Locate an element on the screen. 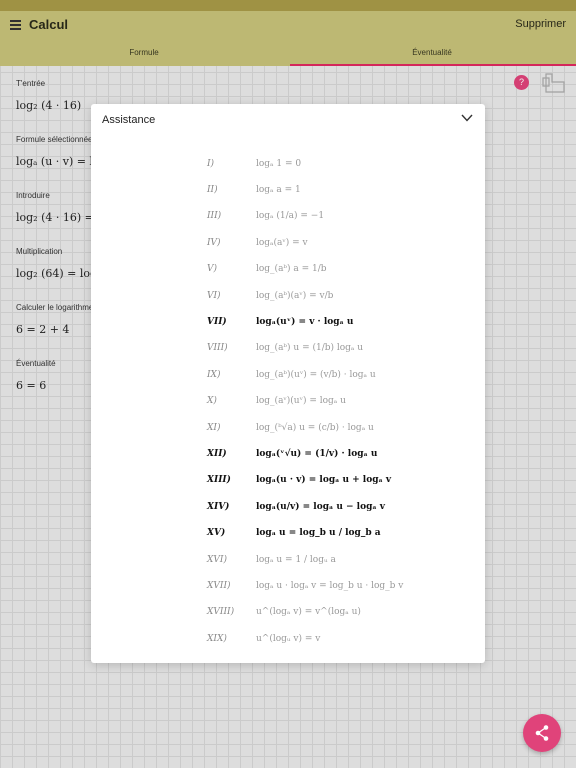  rule-formula: logₐ(ᵛ√u) = (1/v) · logₐ u is located at coordinates (317, 454).